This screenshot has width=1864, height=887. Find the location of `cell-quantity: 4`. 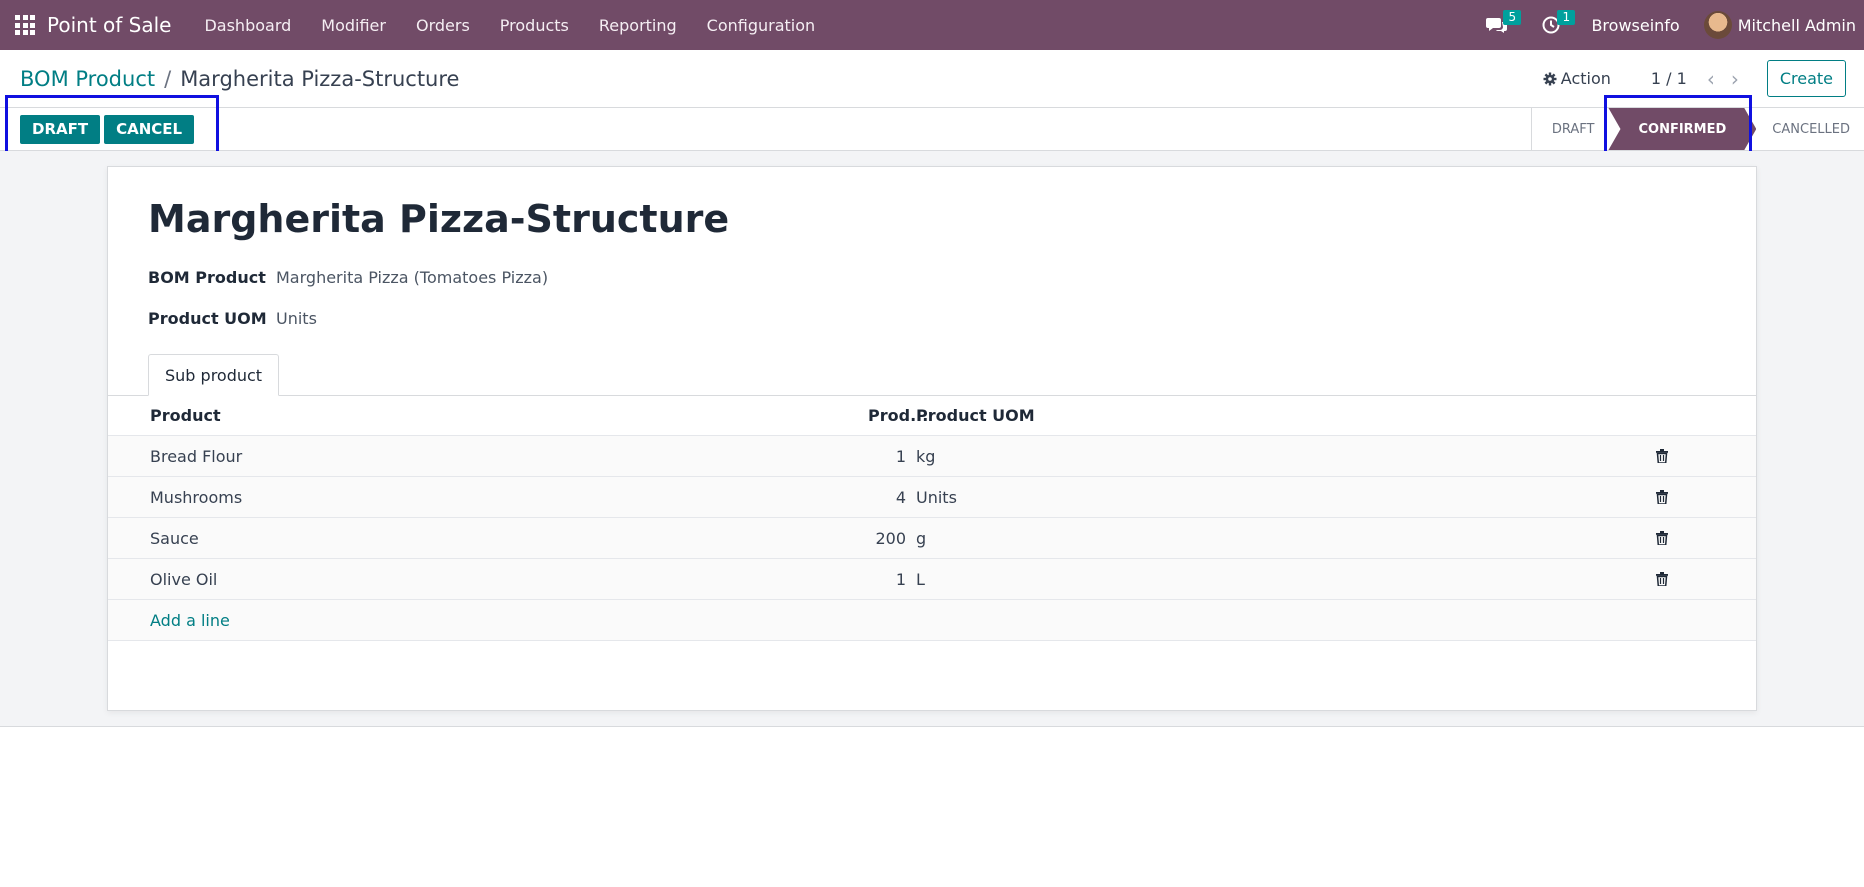

cell-quantity: 4 is located at coordinates (887, 497).